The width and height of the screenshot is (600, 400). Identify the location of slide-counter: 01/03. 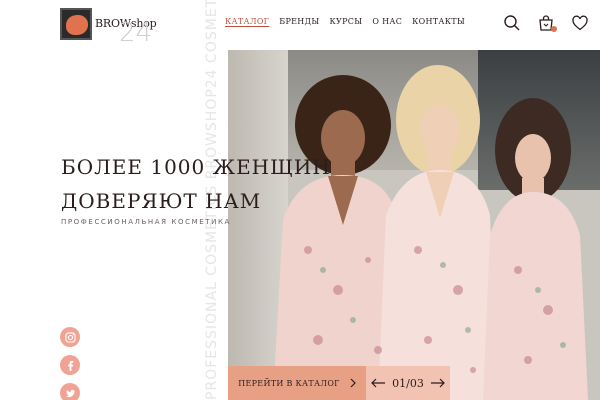
(408, 383).